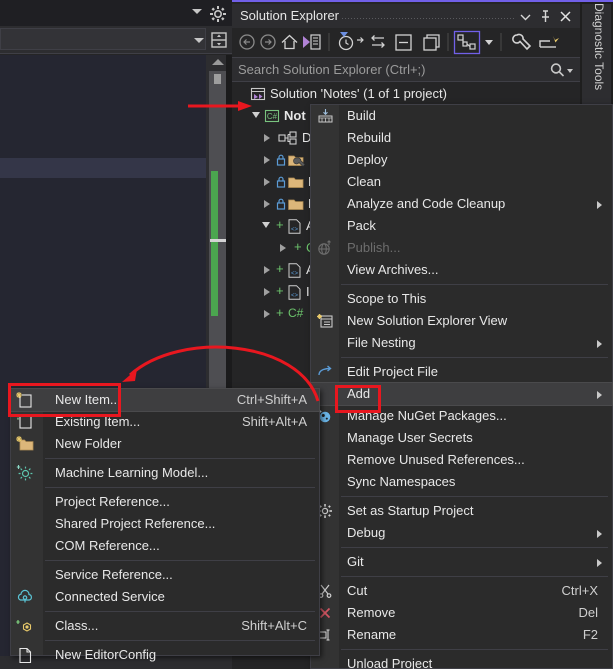 The image size is (613, 669). I want to click on diagnostic-tools-tab-body: Diagnostic Tools, so click(596, 61).